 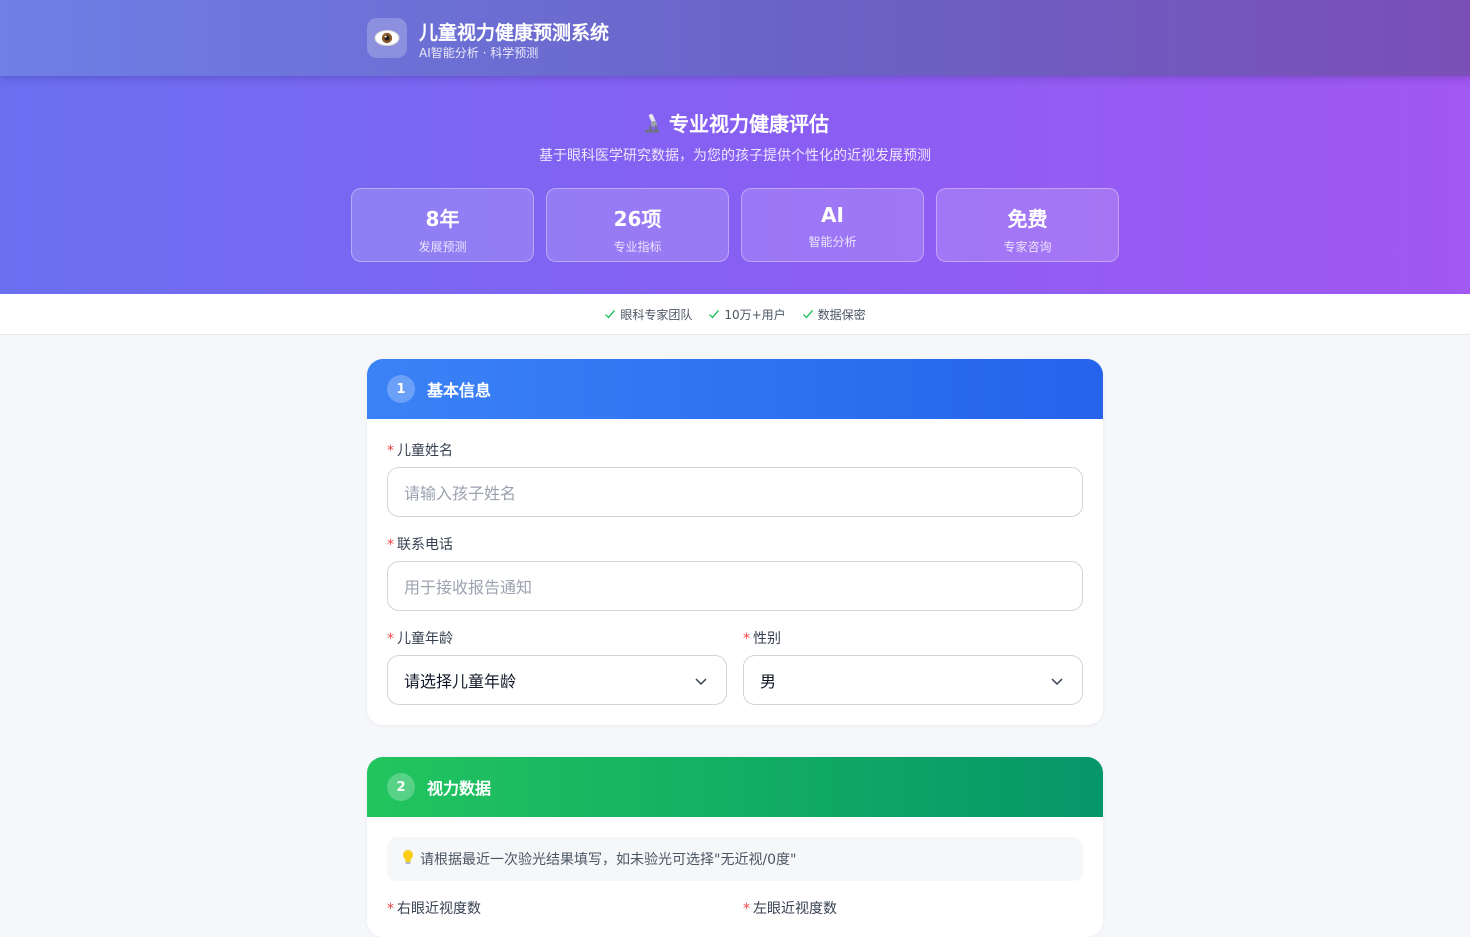 What do you see at coordinates (479, 53) in the screenshot?
I see `app-subtitle: AI智能分析 · 科学预测` at bounding box center [479, 53].